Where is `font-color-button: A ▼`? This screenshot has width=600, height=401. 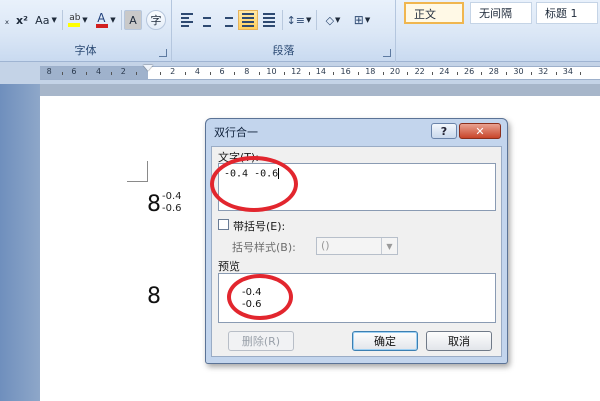 font-color-button: A ▼ is located at coordinates (106, 20).